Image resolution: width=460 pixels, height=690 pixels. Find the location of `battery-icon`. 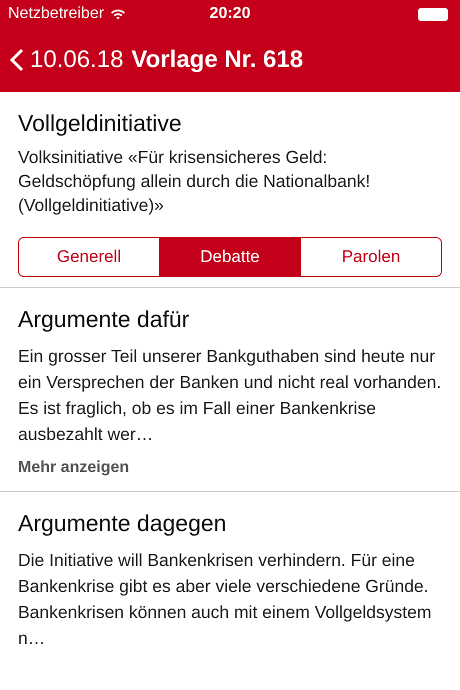

battery-icon is located at coordinates (433, 14).